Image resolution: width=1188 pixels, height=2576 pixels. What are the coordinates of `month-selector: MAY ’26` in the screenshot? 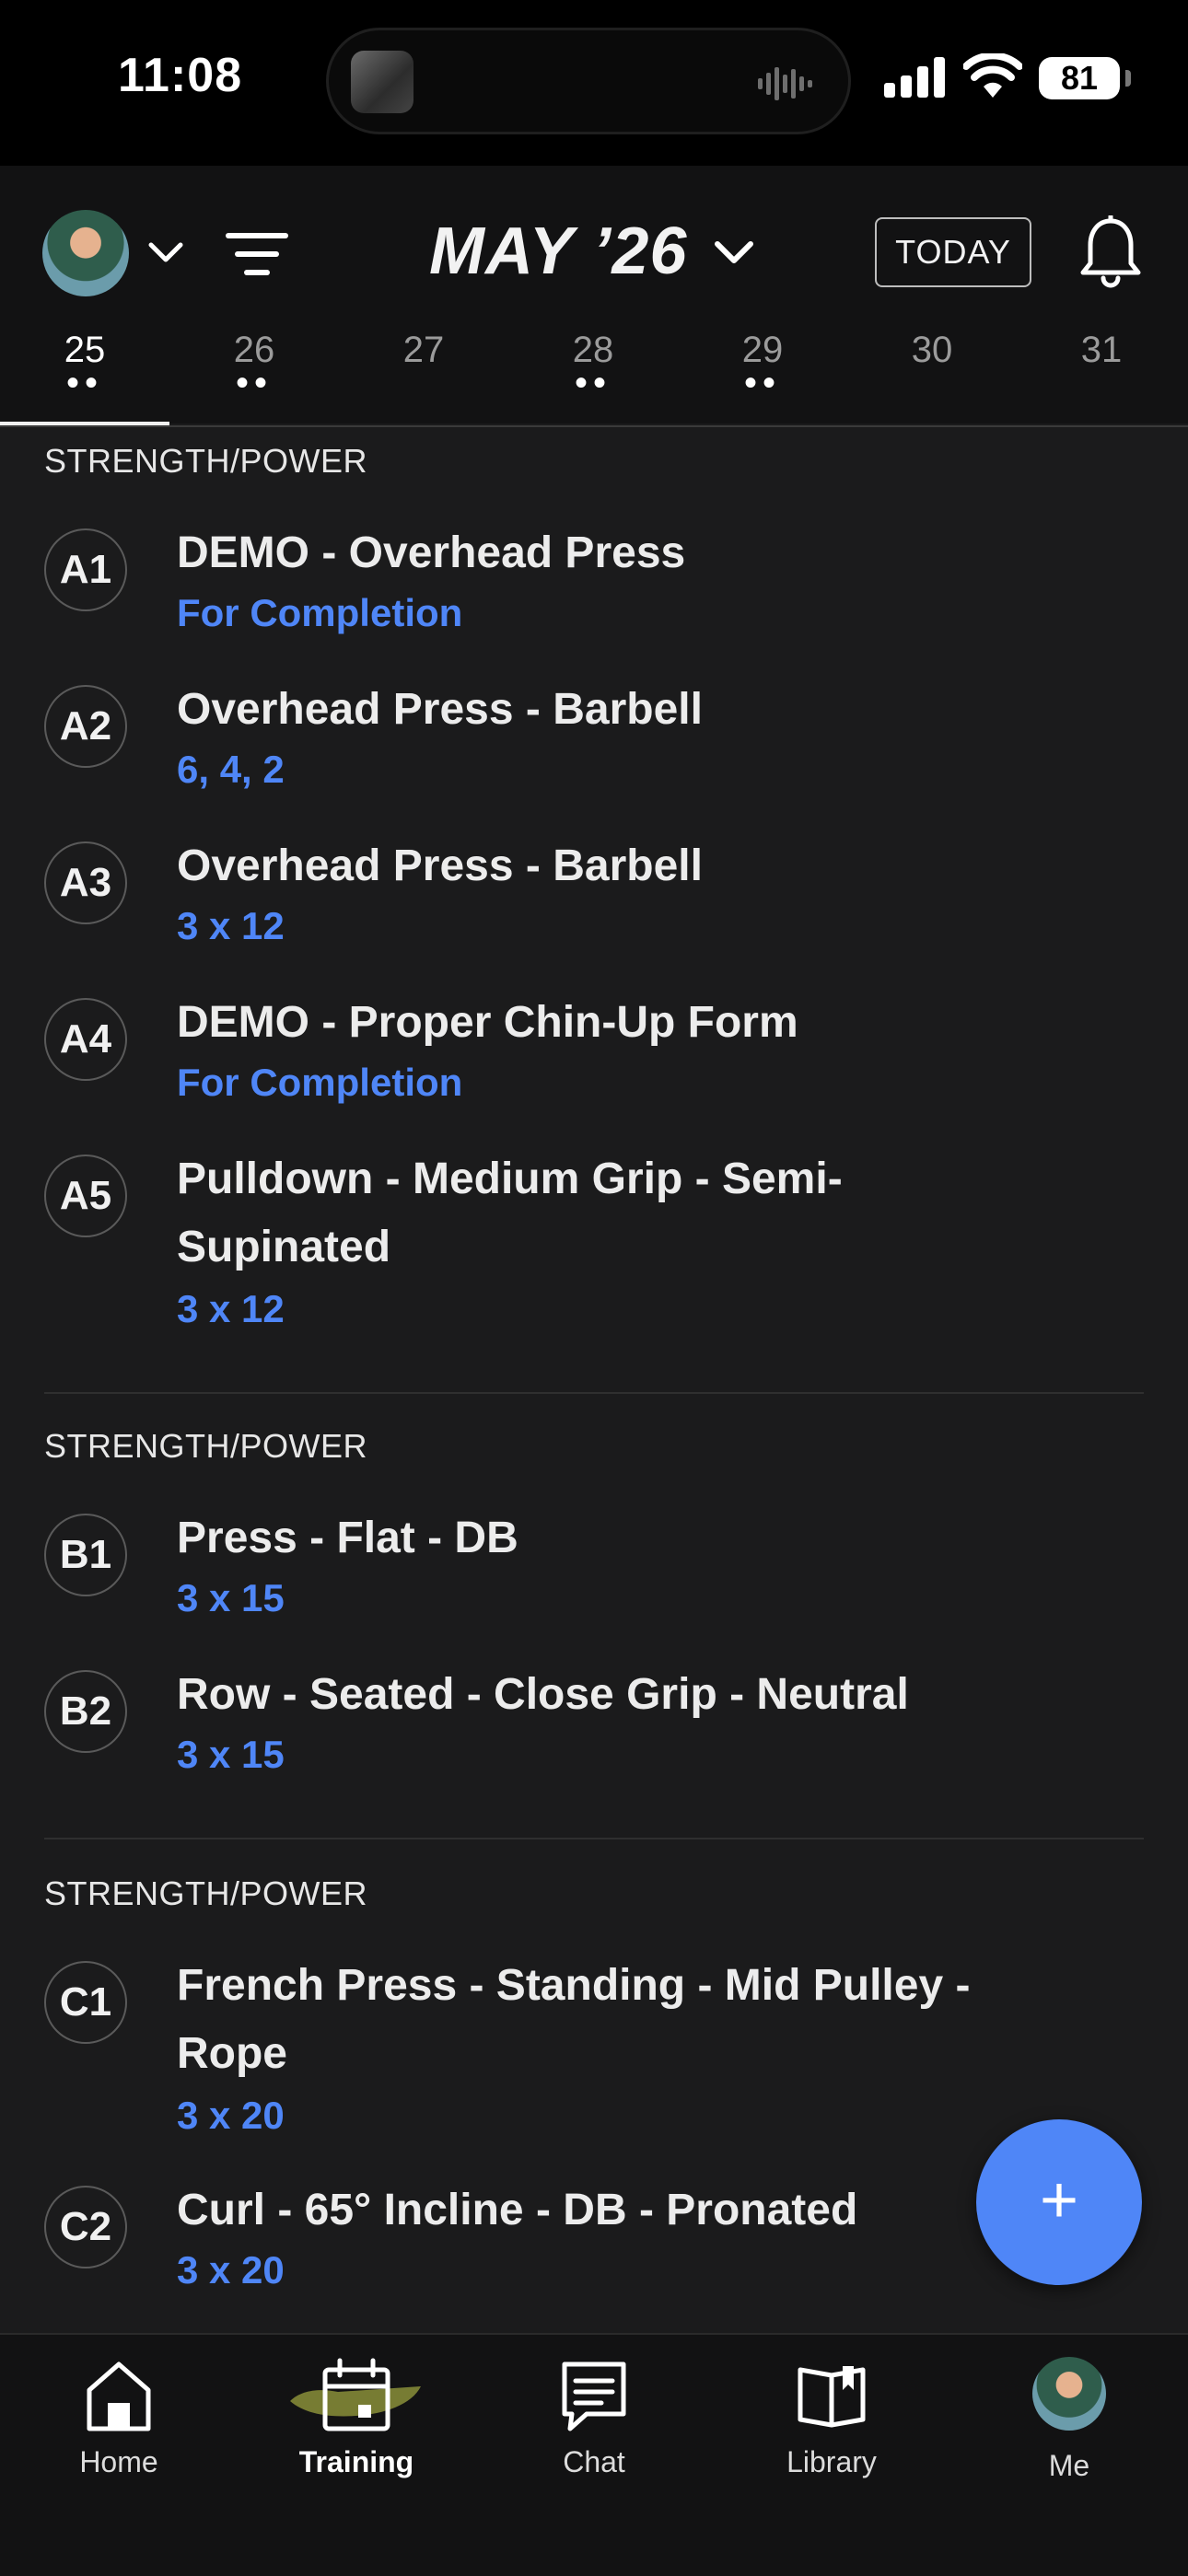 It's located at (558, 251).